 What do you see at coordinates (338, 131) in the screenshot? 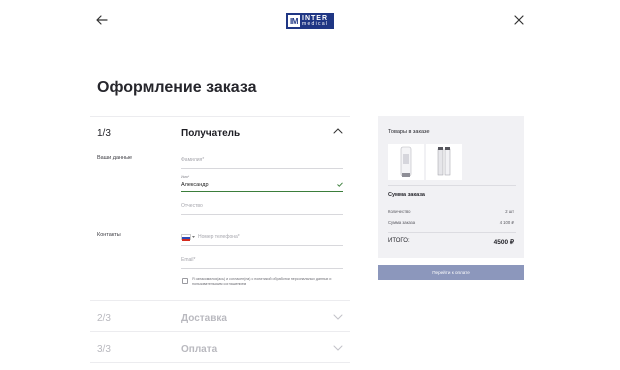
I see `chevron-up-icon` at bounding box center [338, 131].